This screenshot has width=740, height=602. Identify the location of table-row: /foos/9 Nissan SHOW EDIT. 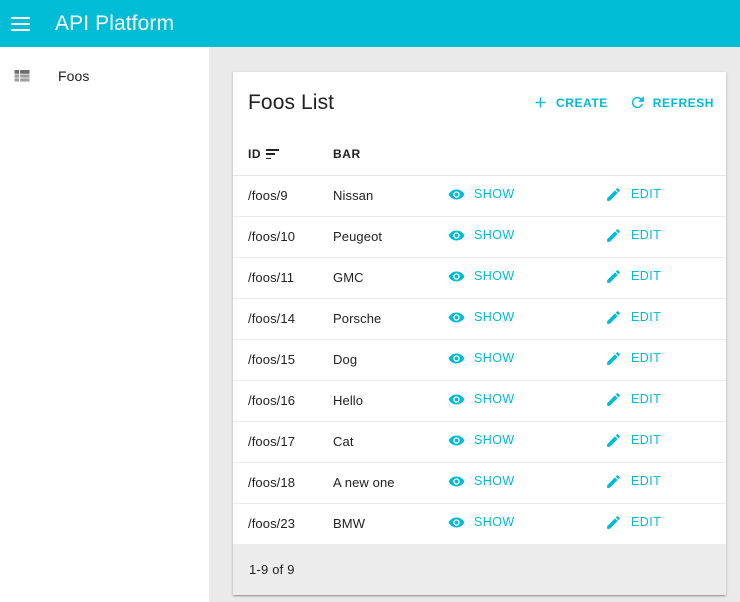
(479, 196).